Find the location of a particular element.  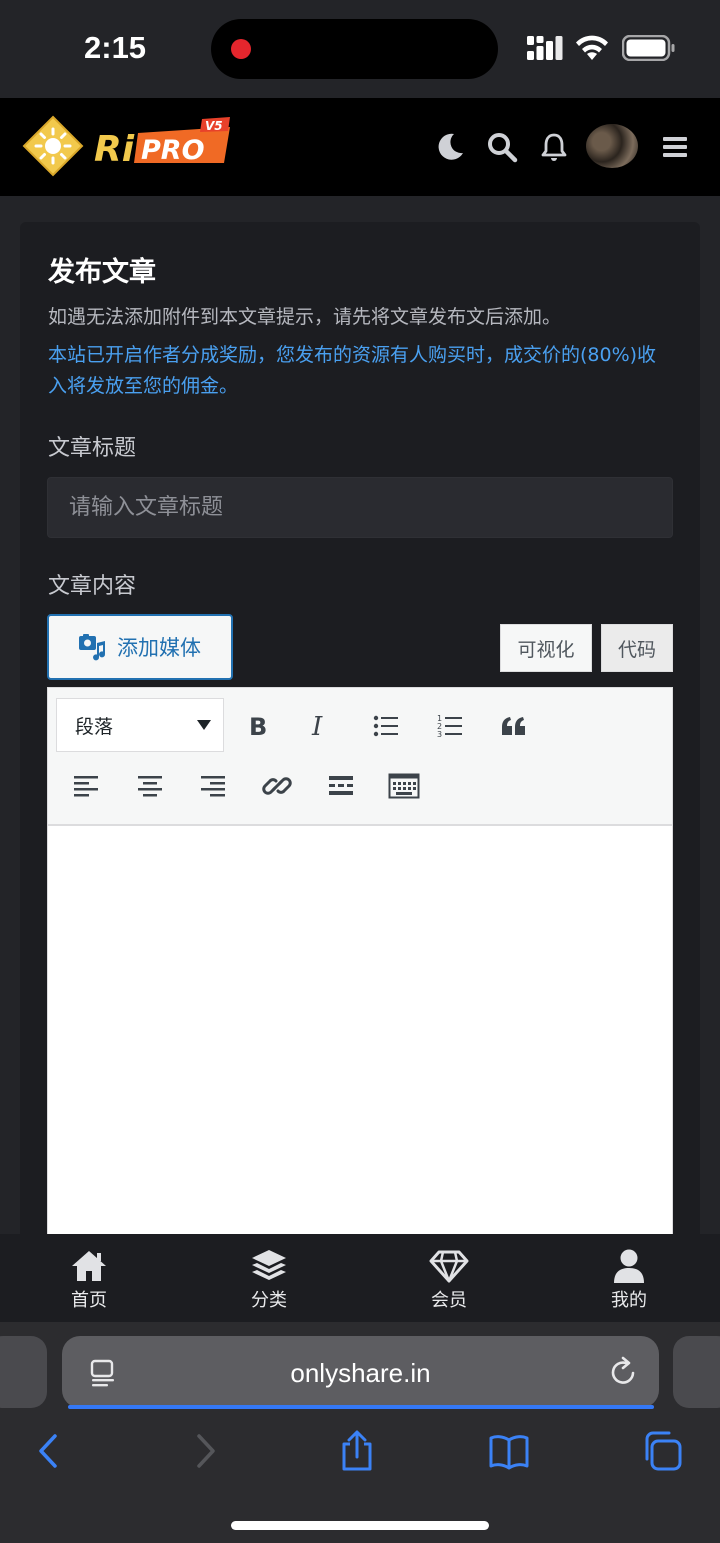

blockquote-icon is located at coordinates (513, 726).